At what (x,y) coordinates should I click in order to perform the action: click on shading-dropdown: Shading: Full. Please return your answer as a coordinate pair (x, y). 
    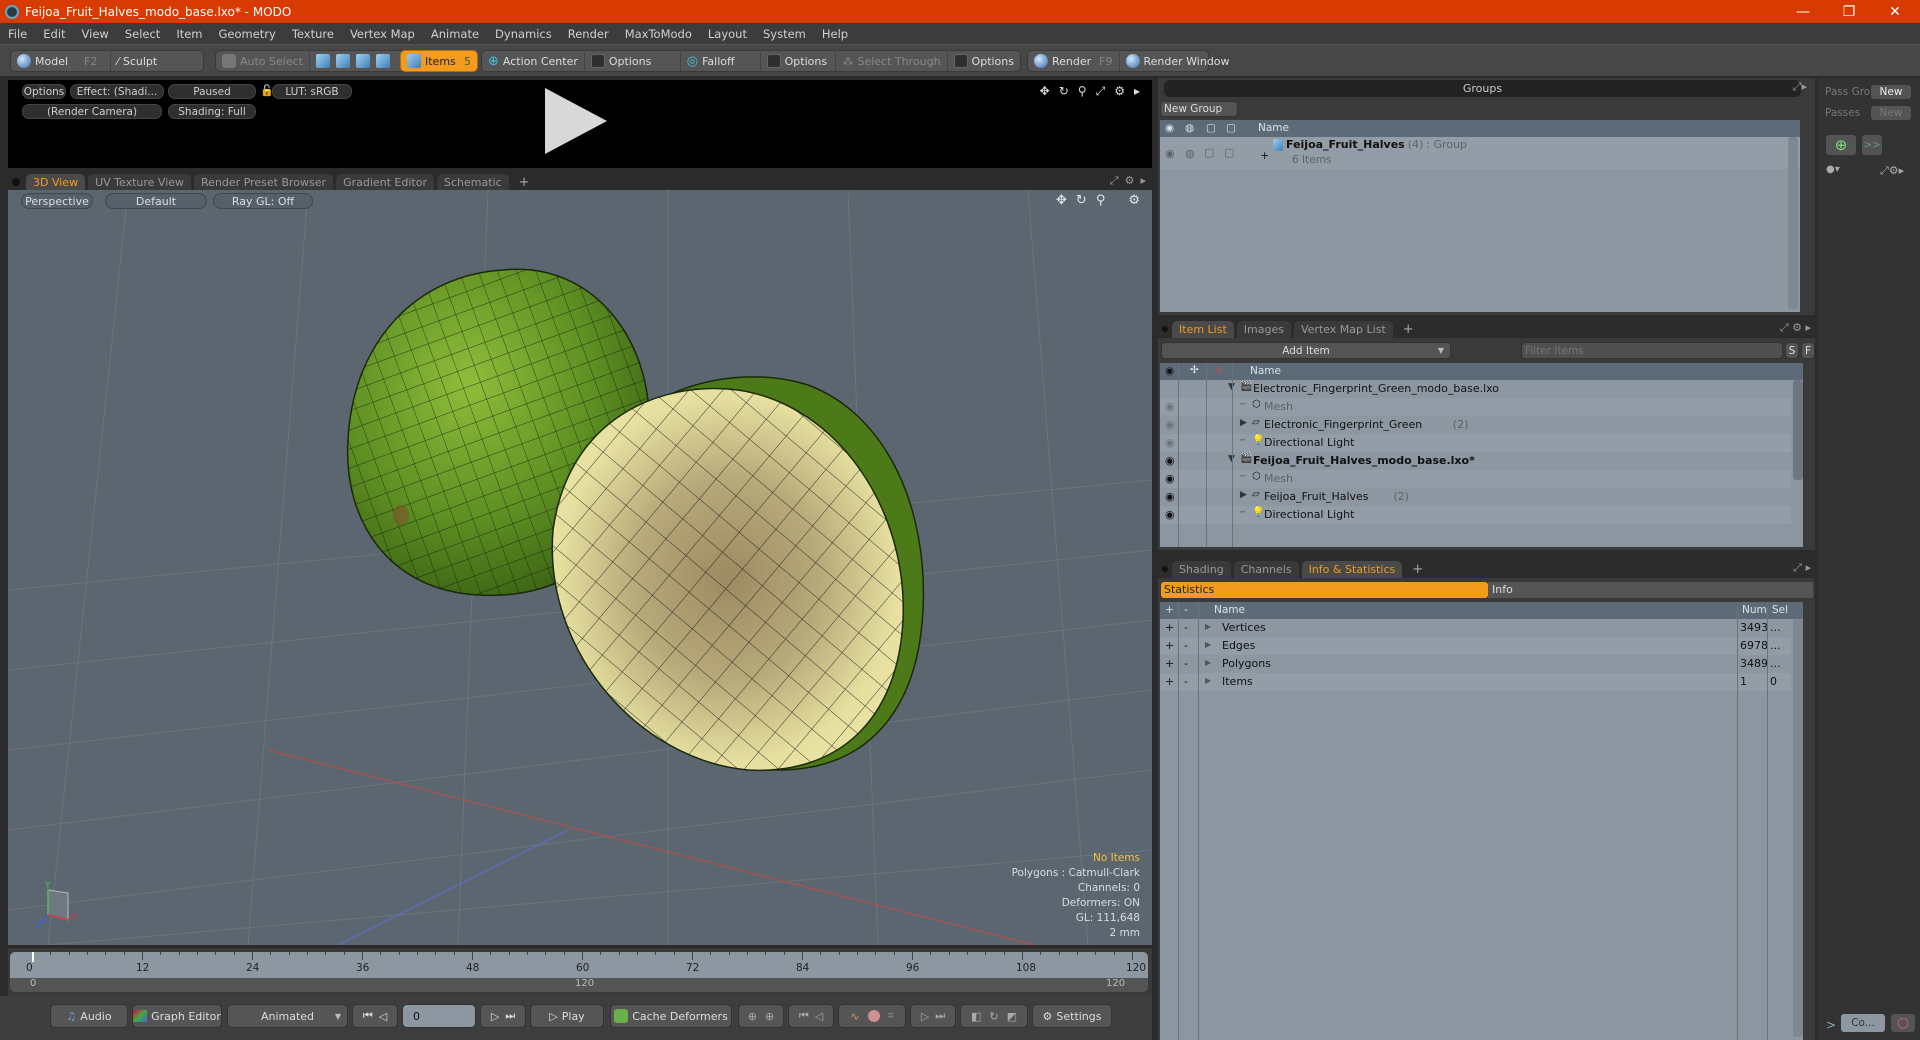
    Looking at the image, I should click on (212, 111).